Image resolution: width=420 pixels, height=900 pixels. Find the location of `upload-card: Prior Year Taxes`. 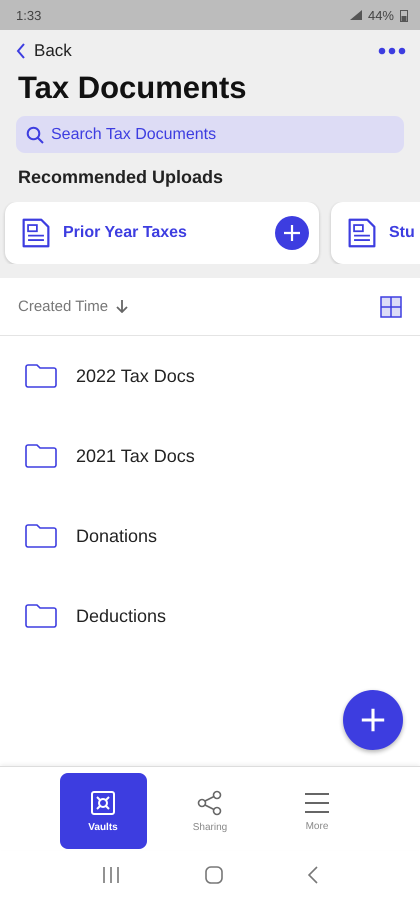

upload-card: Prior Year Taxes is located at coordinates (162, 233).